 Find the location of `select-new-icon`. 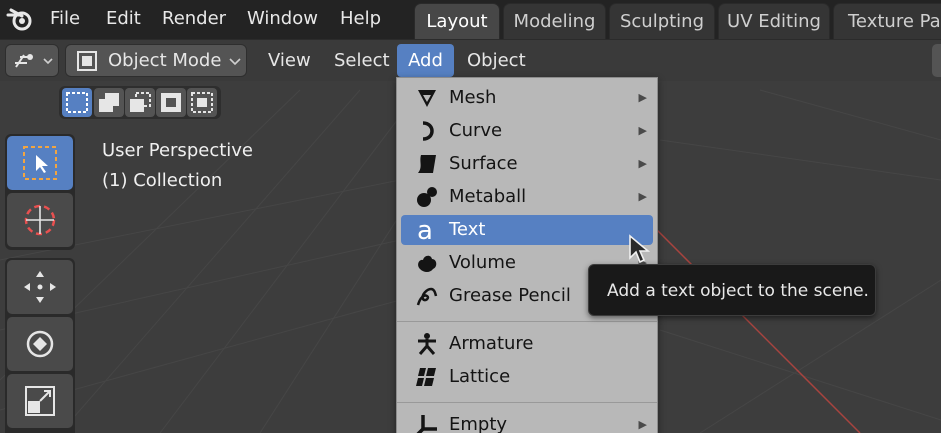

select-new-icon is located at coordinates (77, 102).